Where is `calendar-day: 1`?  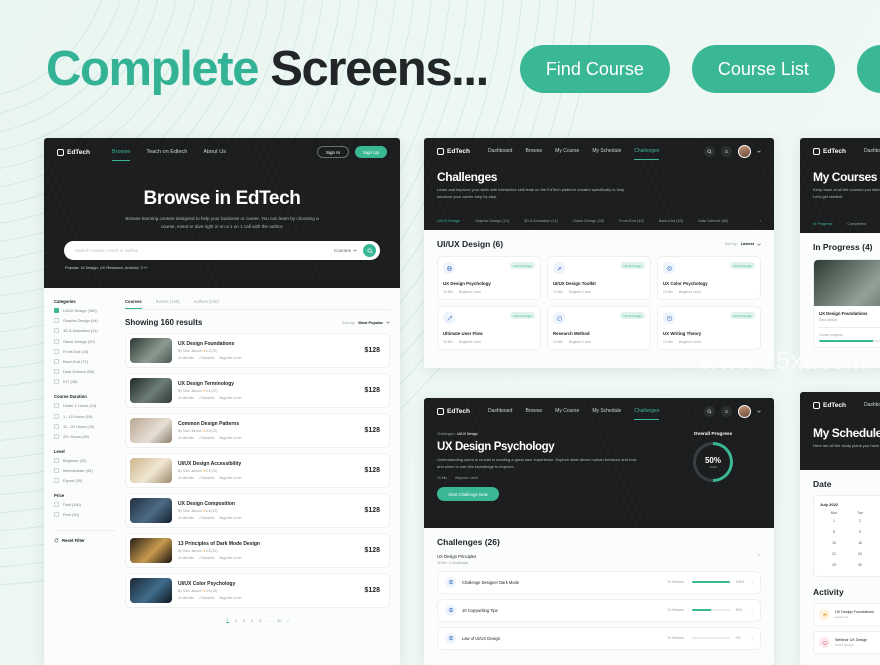 calendar-day: 1 is located at coordinates (834, 520).